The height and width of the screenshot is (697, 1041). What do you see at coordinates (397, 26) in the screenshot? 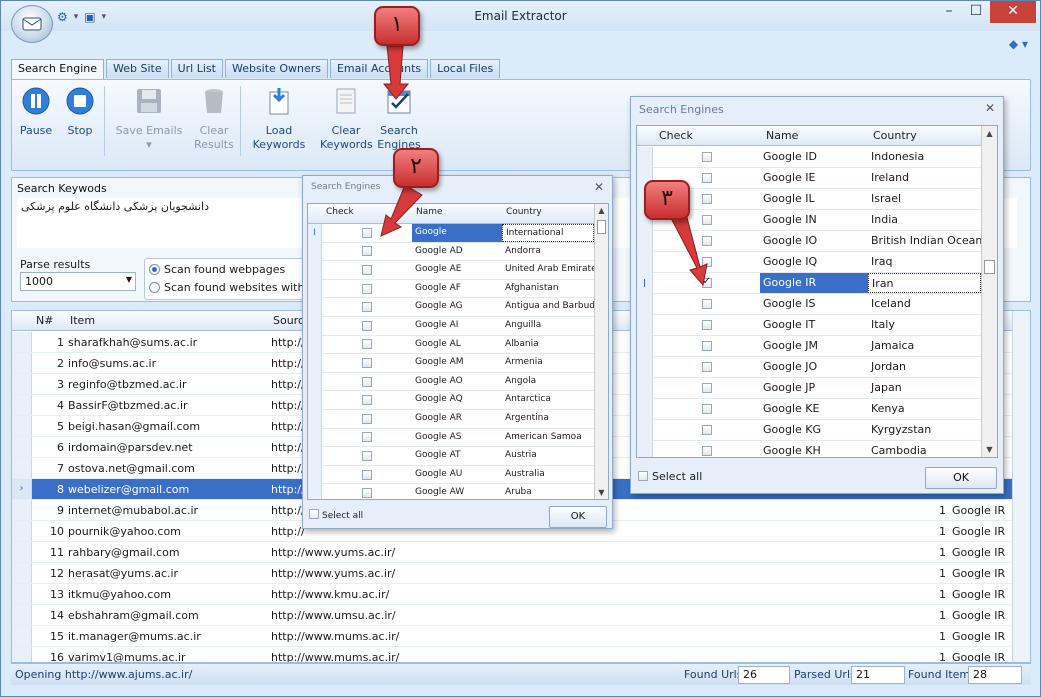
I see `callout-1: ١` at bounding box center [397, 26].